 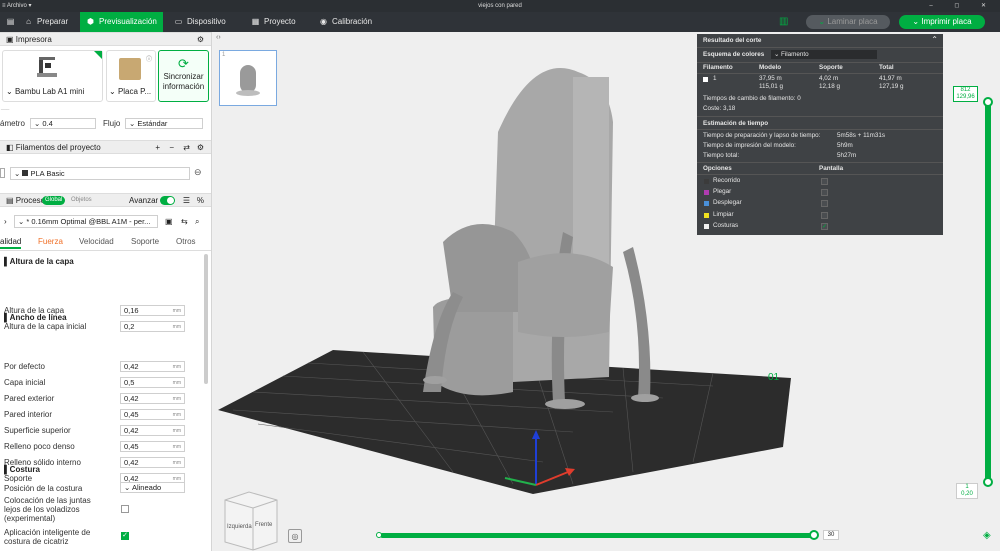 What do you see at coordinates (861, 135) in the screenshot?
I see `prep-time-value: 5m58s + 11m31s` at bounding box center [861, 135].